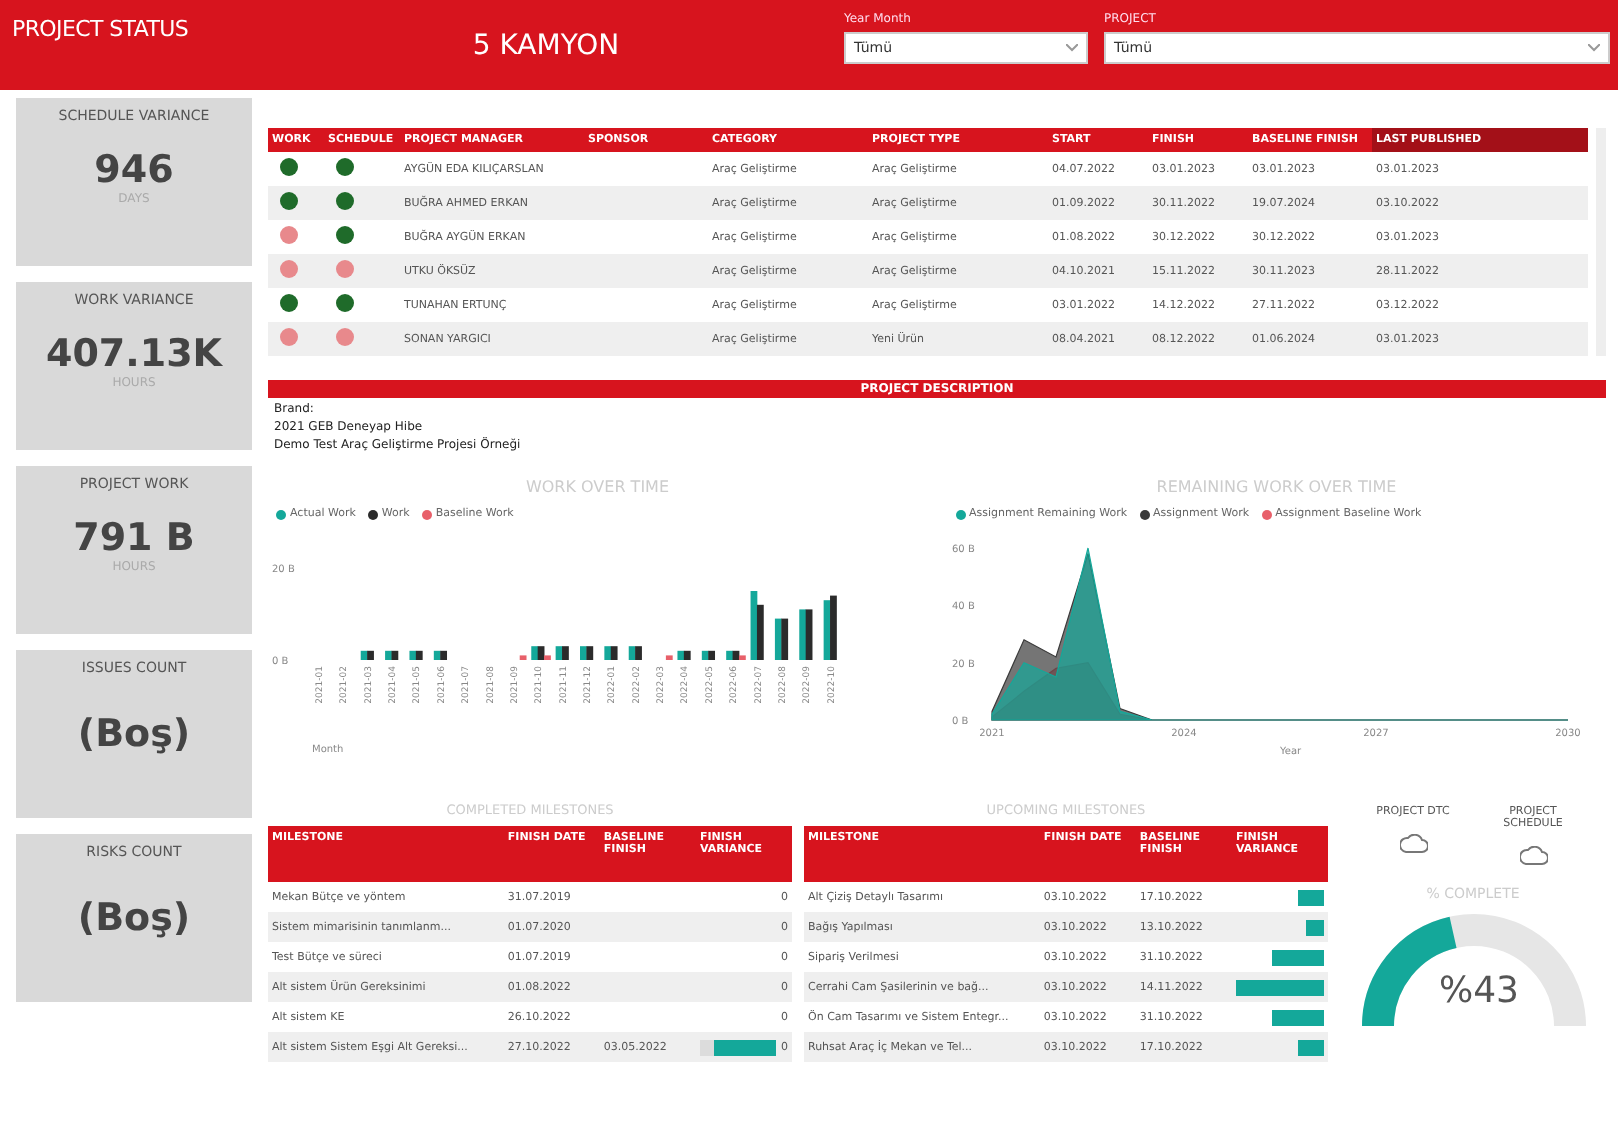 This screenshot has width=1618, height=1124. What do you see at coordinates (134, 538) in the screenshot?
I see `kpi-value: 791 B` at bounding box center [134, 538].